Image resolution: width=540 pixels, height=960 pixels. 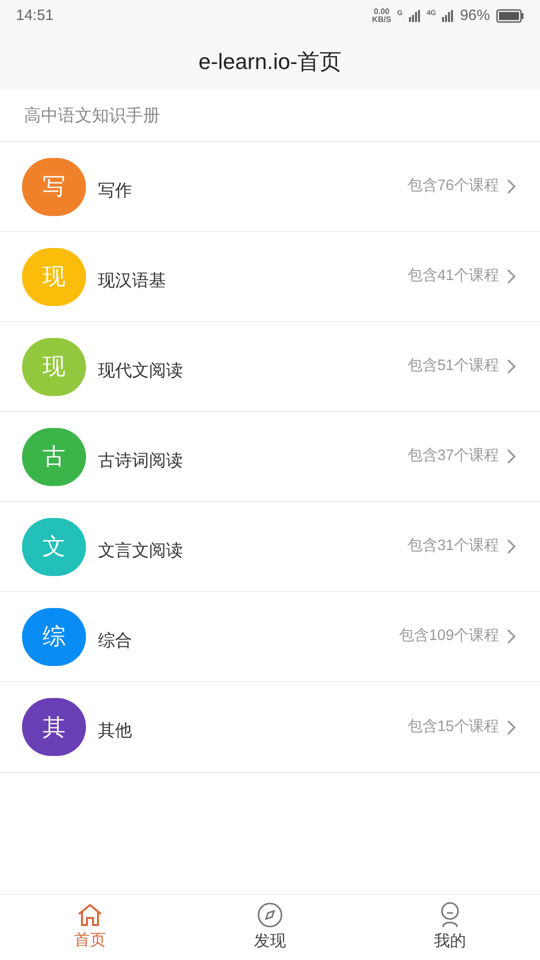 I want to click on category-row: 现 现代文阅读 包含51个课程, so click(x=270, y=367).